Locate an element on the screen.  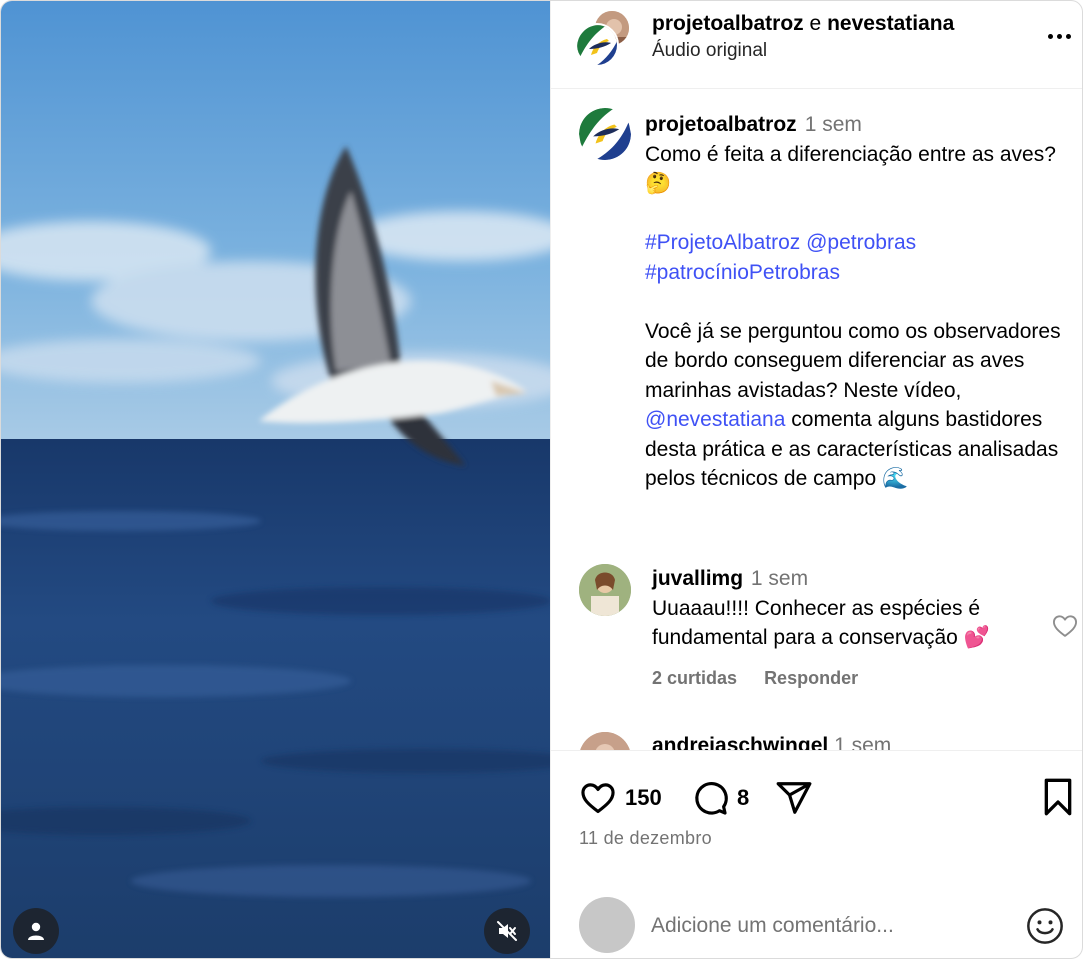
post-authors: projetoalbatroz e nevestatiana is located at coordinates (803, 24).